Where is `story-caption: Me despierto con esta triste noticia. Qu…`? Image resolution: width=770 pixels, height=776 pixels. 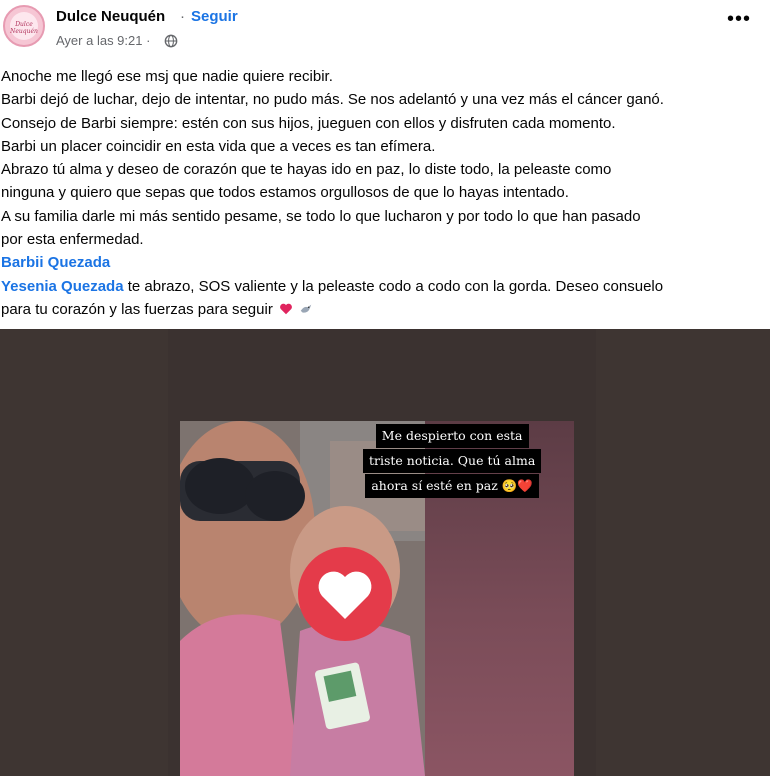
story-caption: Me despierto con esta triste noticia. Qu… is located at coordinates (452, 461).